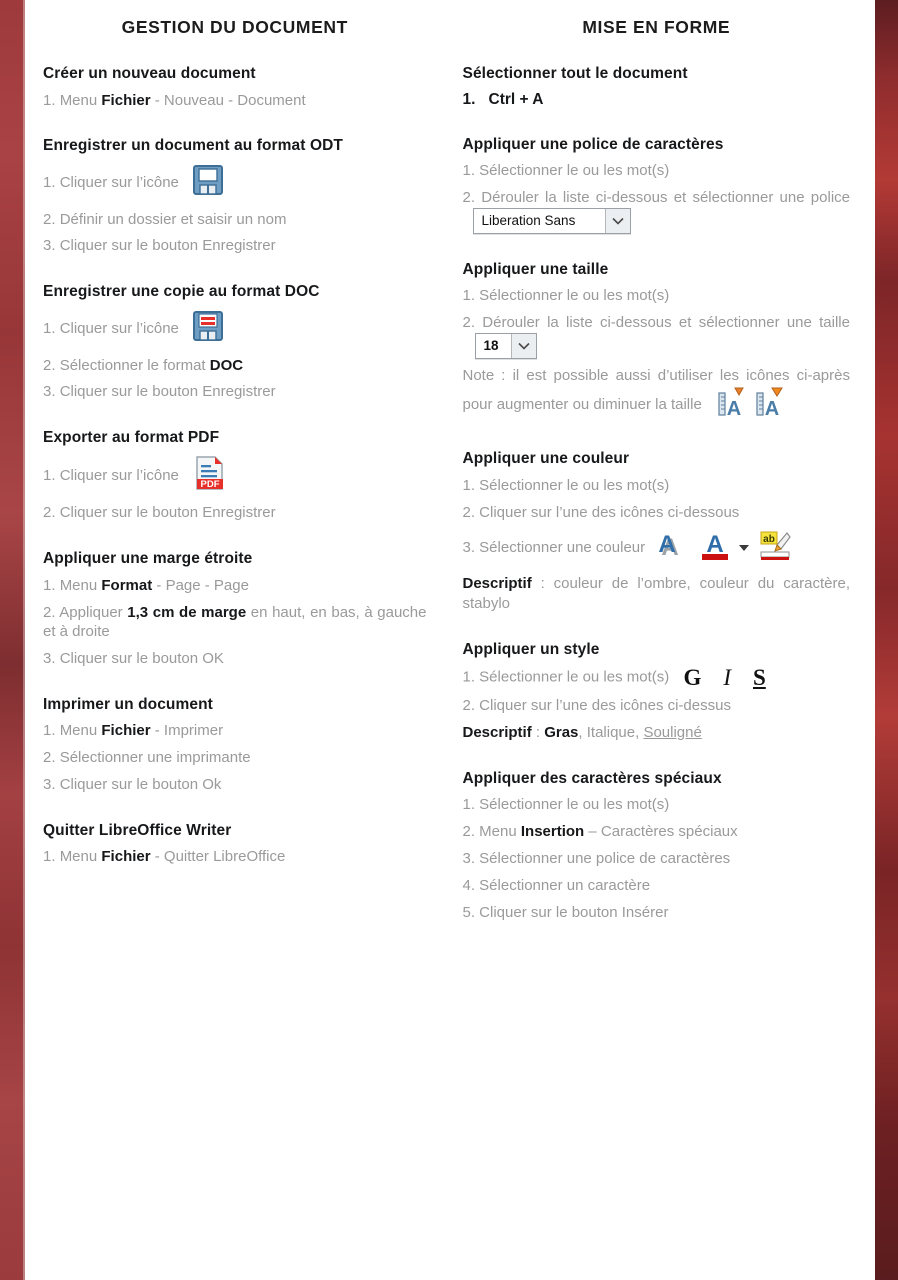 The height and width of the screenshot is (1280, 898). I want to click on font-color-icon: A, so click(715, 548).